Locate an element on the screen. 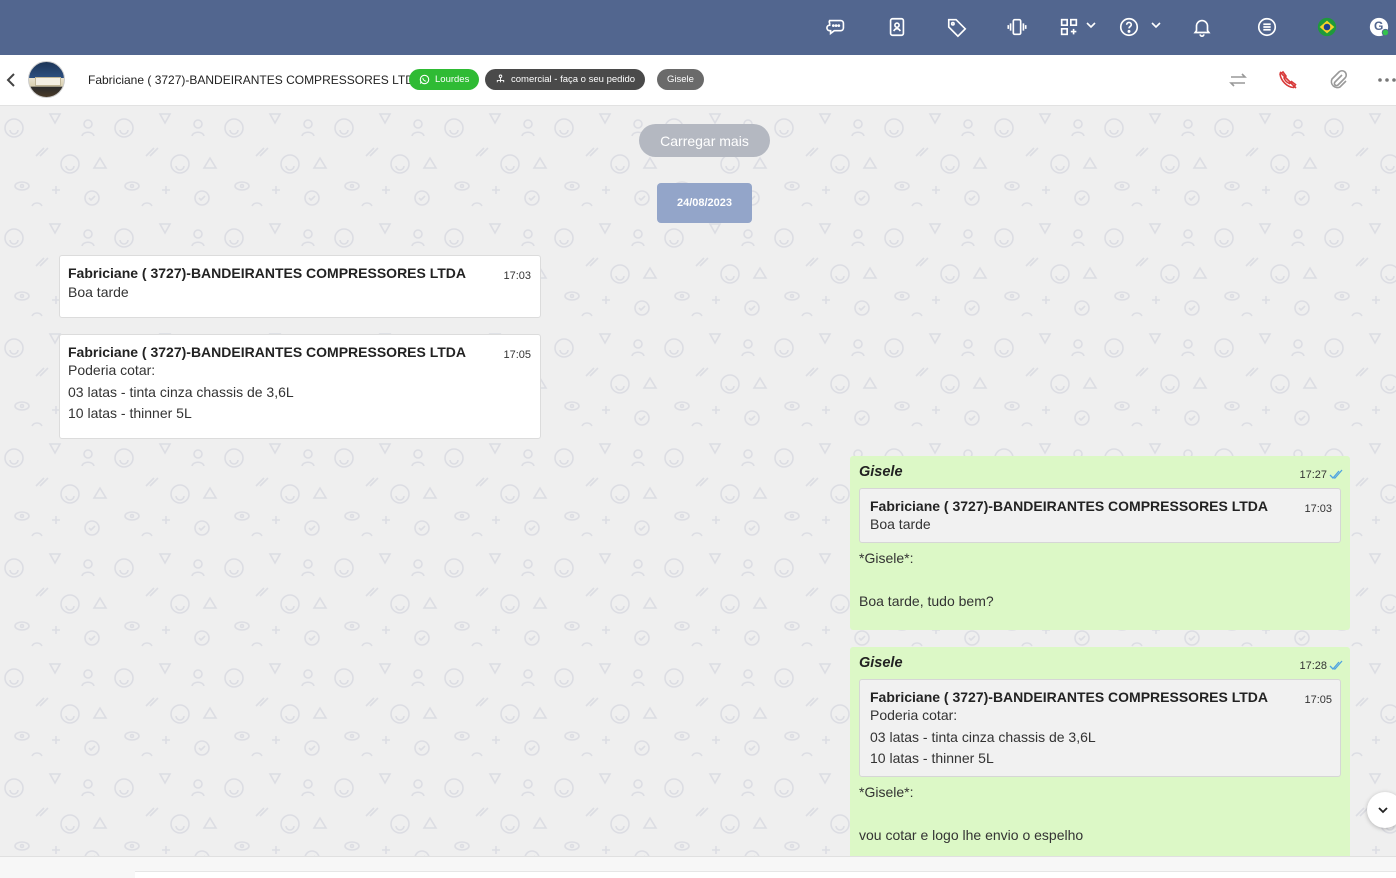 This screenshot has width=1396, height=878. whatsapp-agent-label: Lourdes is located at coordinates (452, 79).